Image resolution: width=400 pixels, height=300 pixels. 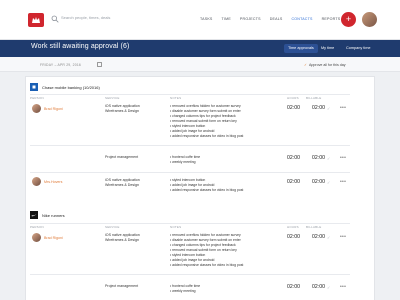 What do you see at coordinates (358, 48) in the screenshot?
I see `toggle-company-time: Company time` at bounding box center [358, 48].